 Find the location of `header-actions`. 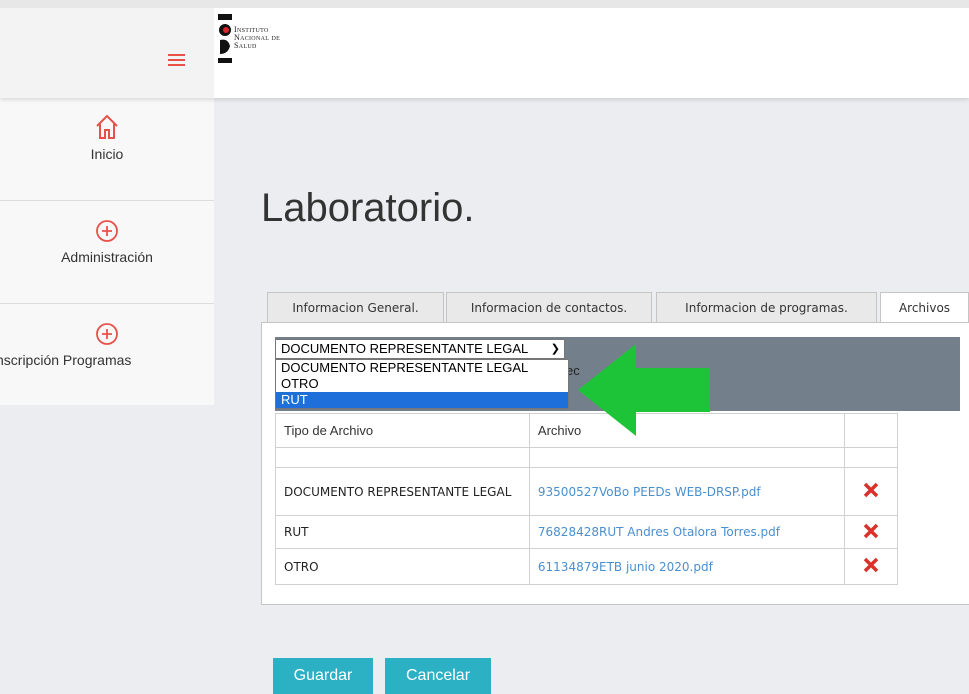

header-actions is located at coordinates (871, 430).